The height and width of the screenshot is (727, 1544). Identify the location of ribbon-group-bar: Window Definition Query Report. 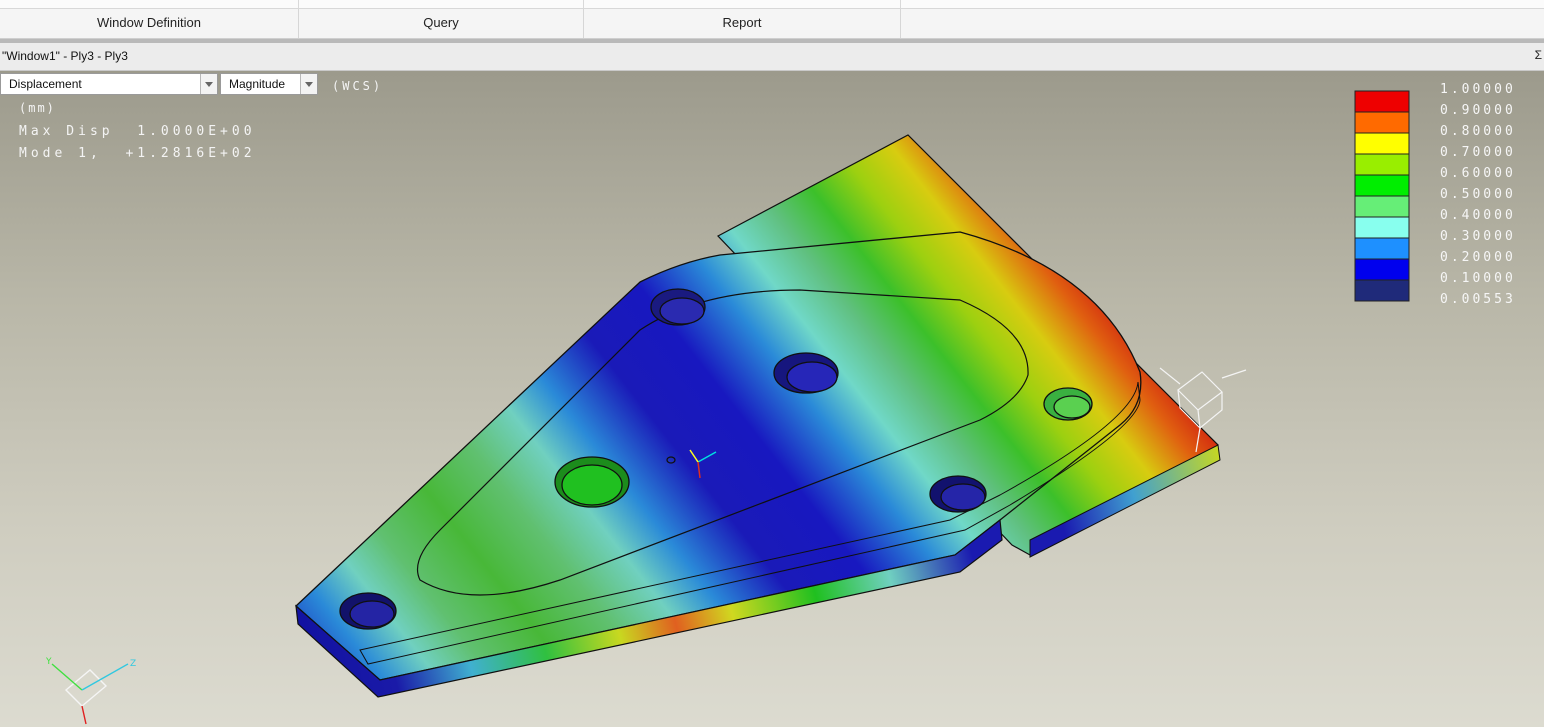
(772, 24).